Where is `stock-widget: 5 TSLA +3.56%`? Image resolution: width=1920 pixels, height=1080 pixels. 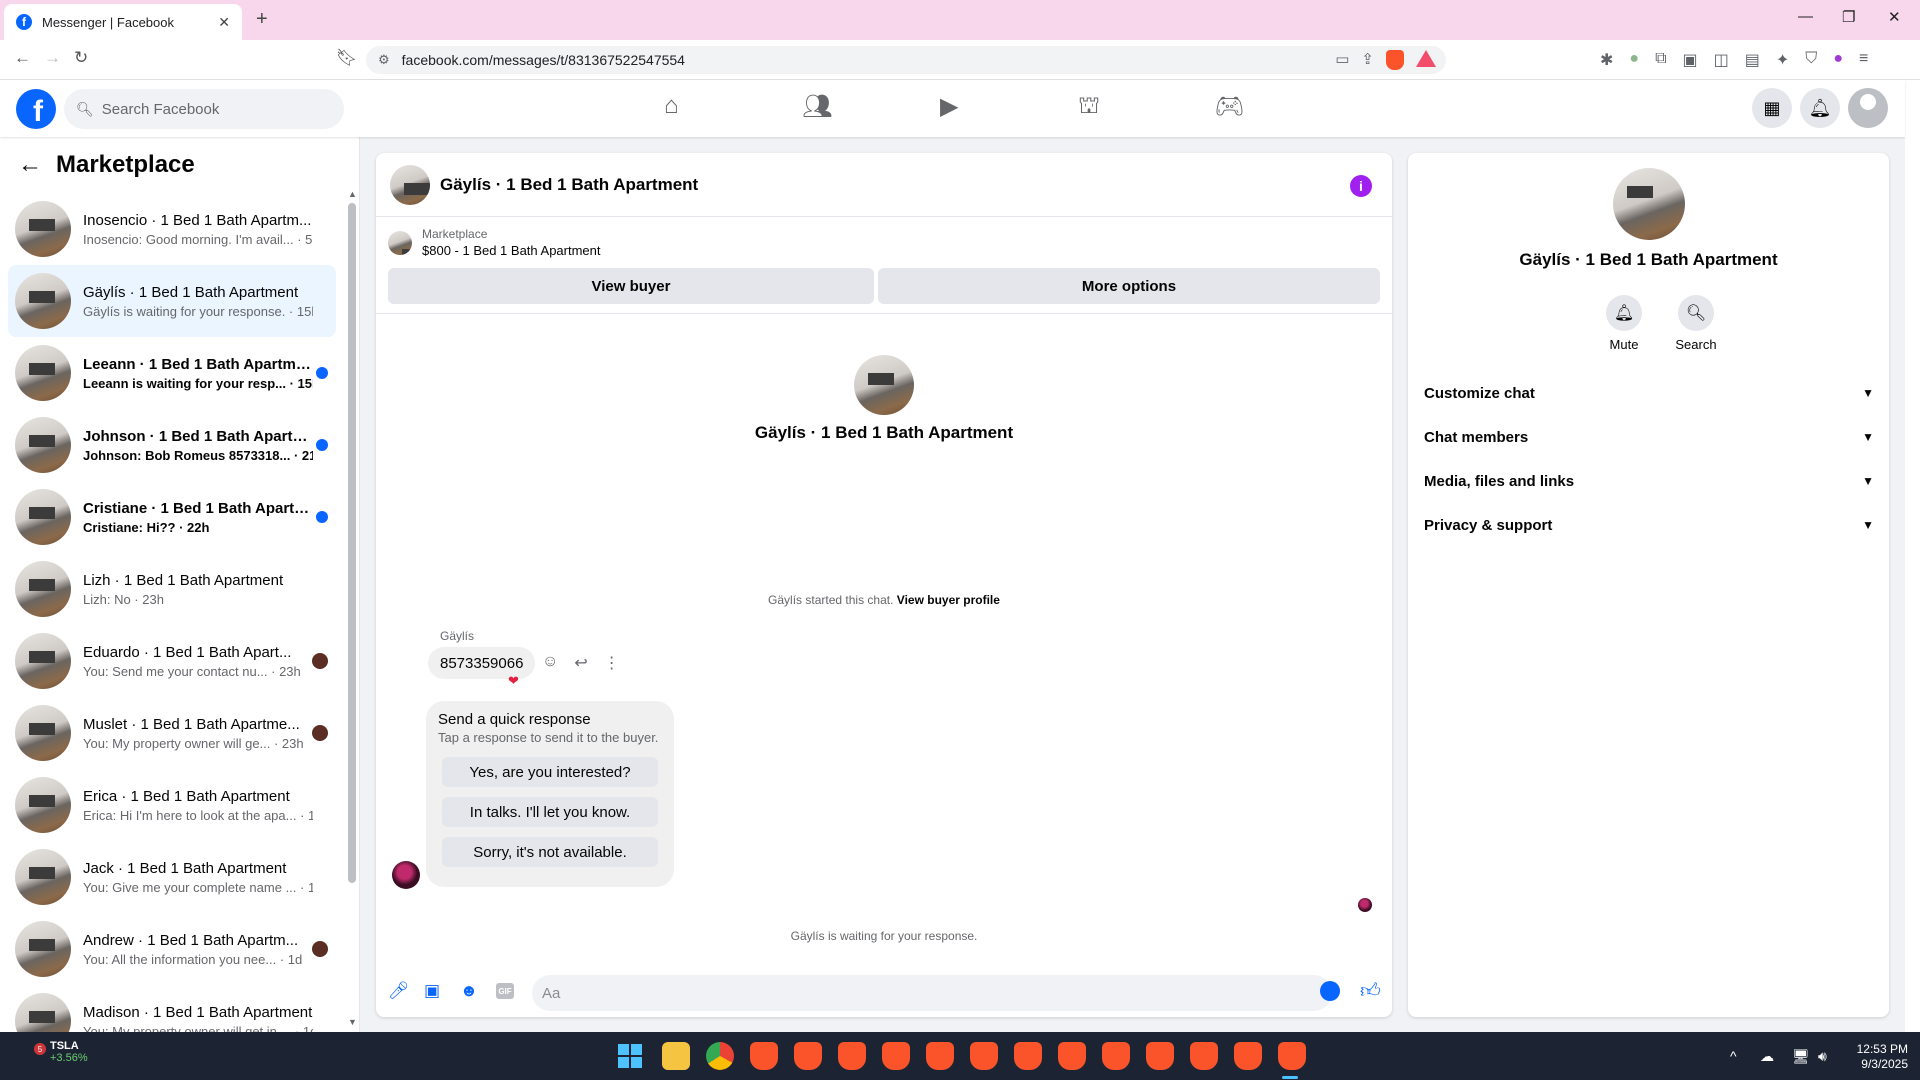
stock-widget: 5 TSLA +3.56% is located at coordinates (54, 1052).